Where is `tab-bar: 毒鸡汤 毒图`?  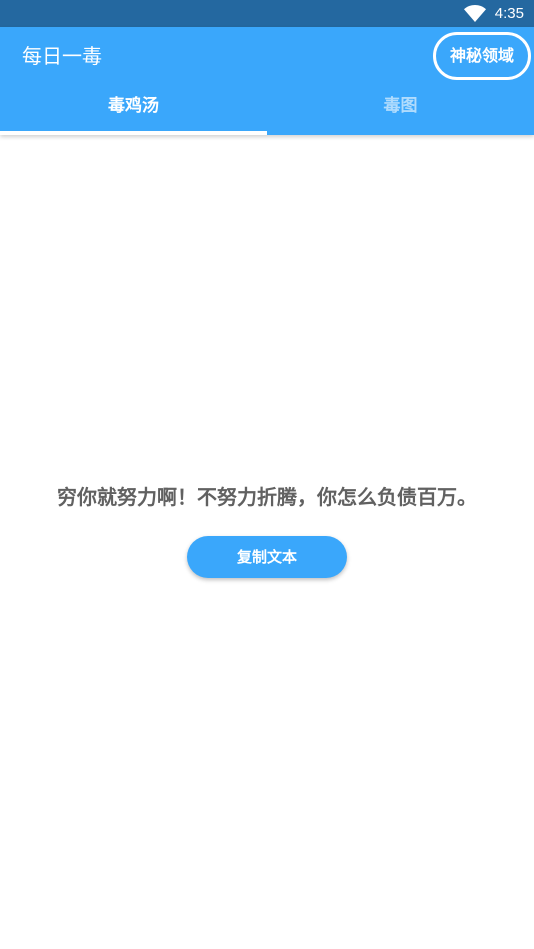
tab-bar: 毒鸡汤 毒图 is located at coordinates (267, 109).